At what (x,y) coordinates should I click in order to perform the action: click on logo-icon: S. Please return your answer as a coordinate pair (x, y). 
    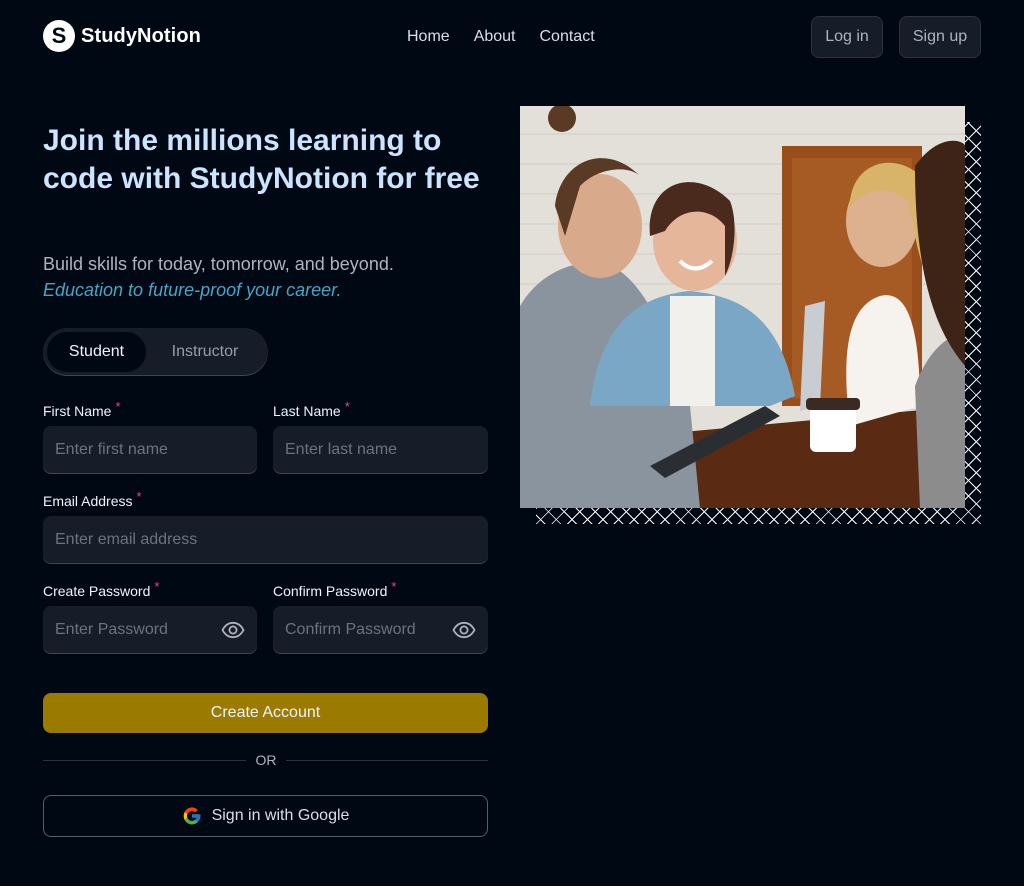
    Looking at the image, I should click on (59, 36).